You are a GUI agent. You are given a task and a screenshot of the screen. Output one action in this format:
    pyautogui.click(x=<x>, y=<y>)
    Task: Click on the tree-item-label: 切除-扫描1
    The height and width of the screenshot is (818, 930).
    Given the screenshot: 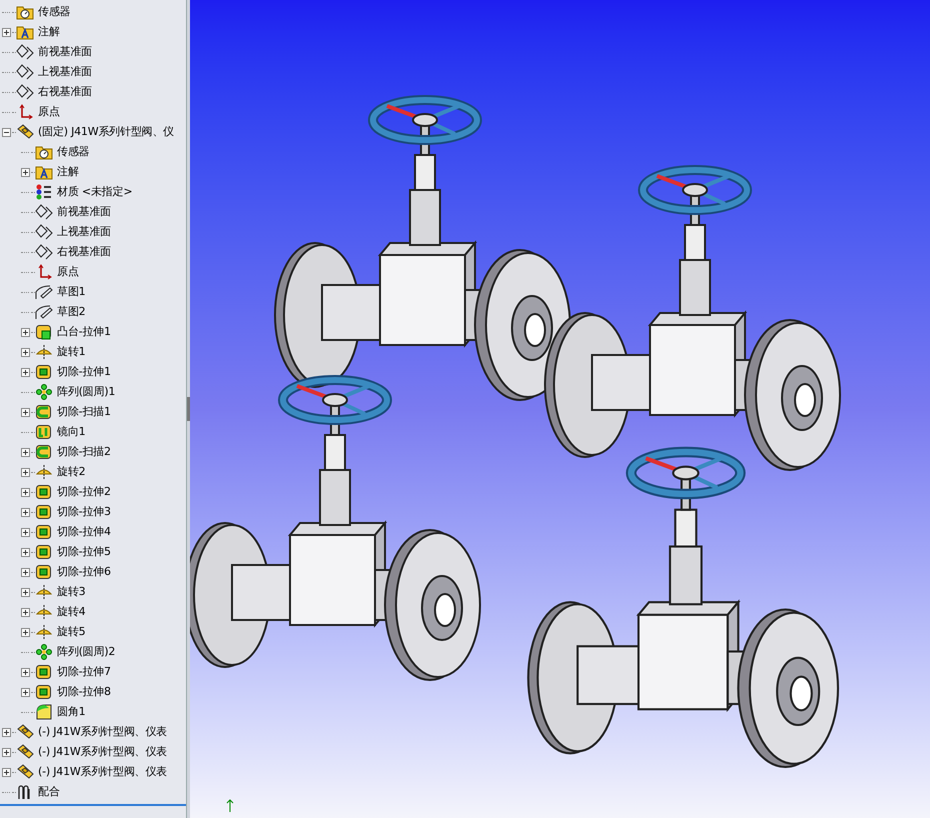 What is the action you would take?
    pyautogui.click(x=84, y=412)
    